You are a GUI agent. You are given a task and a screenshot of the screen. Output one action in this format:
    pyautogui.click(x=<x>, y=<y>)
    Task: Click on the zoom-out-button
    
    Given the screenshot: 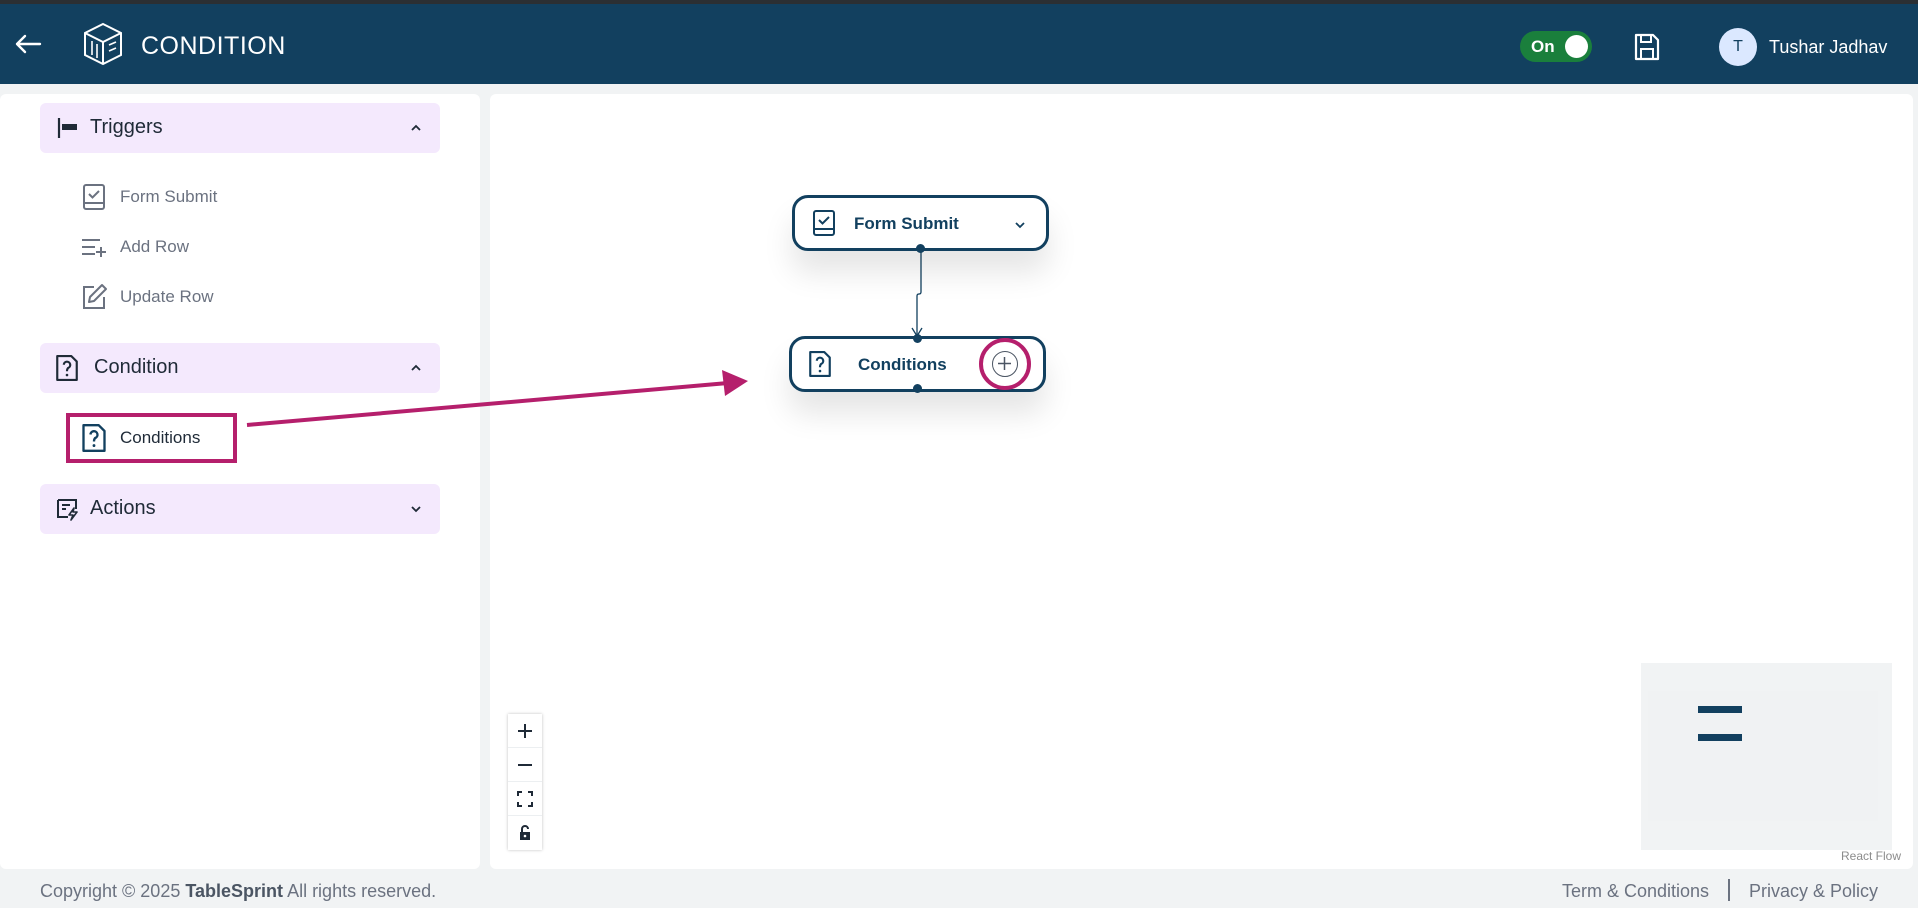 What is the action you would take?
    pyautogui.click(x=525, y=765)
    